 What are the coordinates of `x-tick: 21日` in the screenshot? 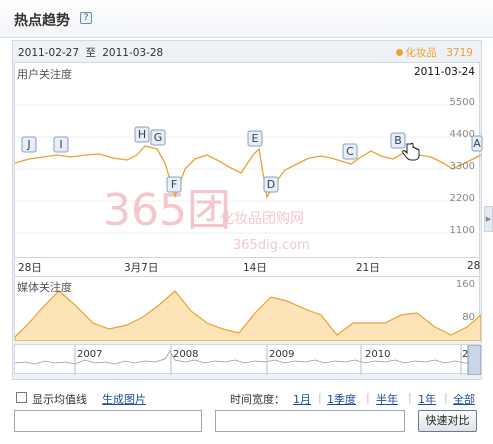 It's located at (368, 268).